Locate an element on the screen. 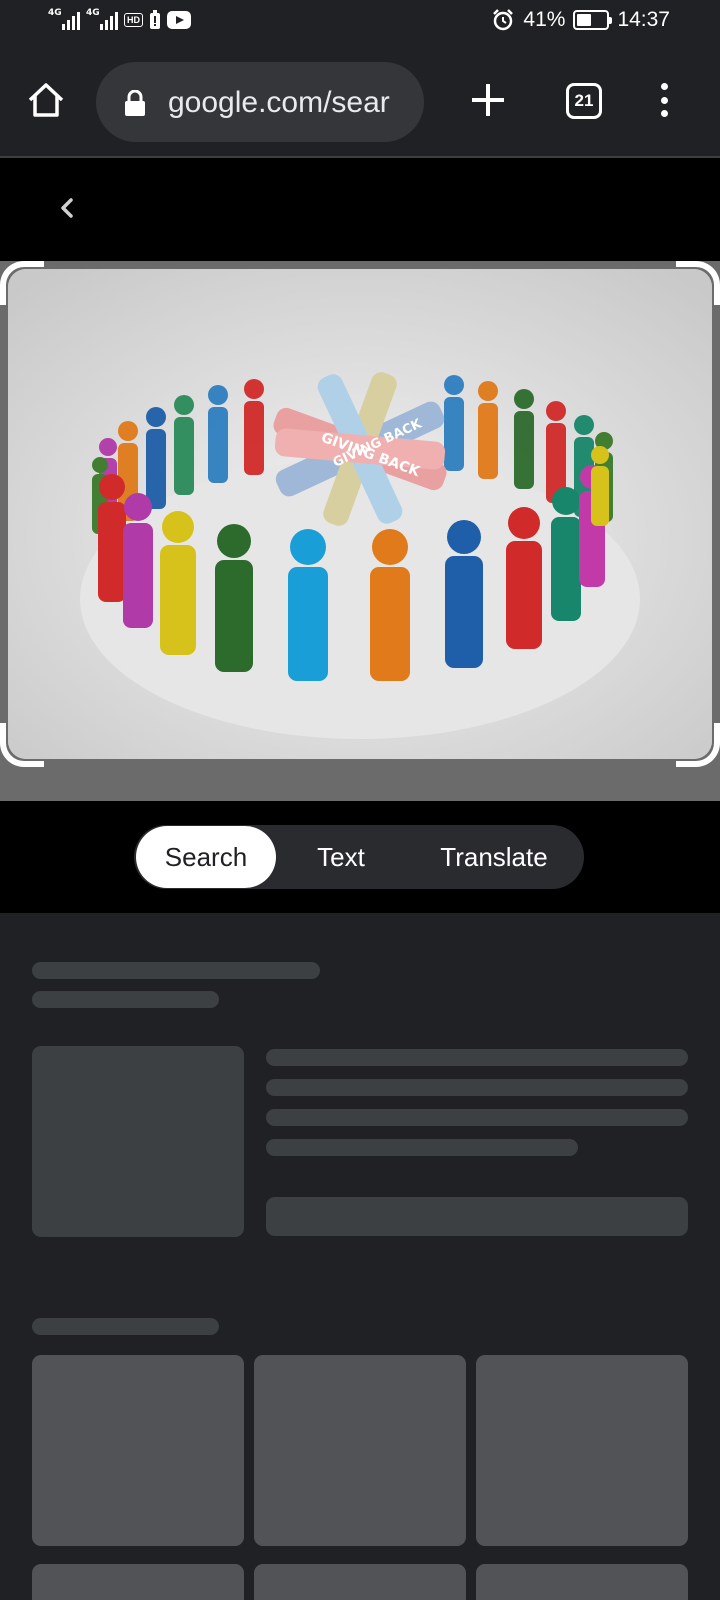 Image resolution: width=720 pixels, height=1600 pixels. youtube-icon is located at coordinates (179, 20).